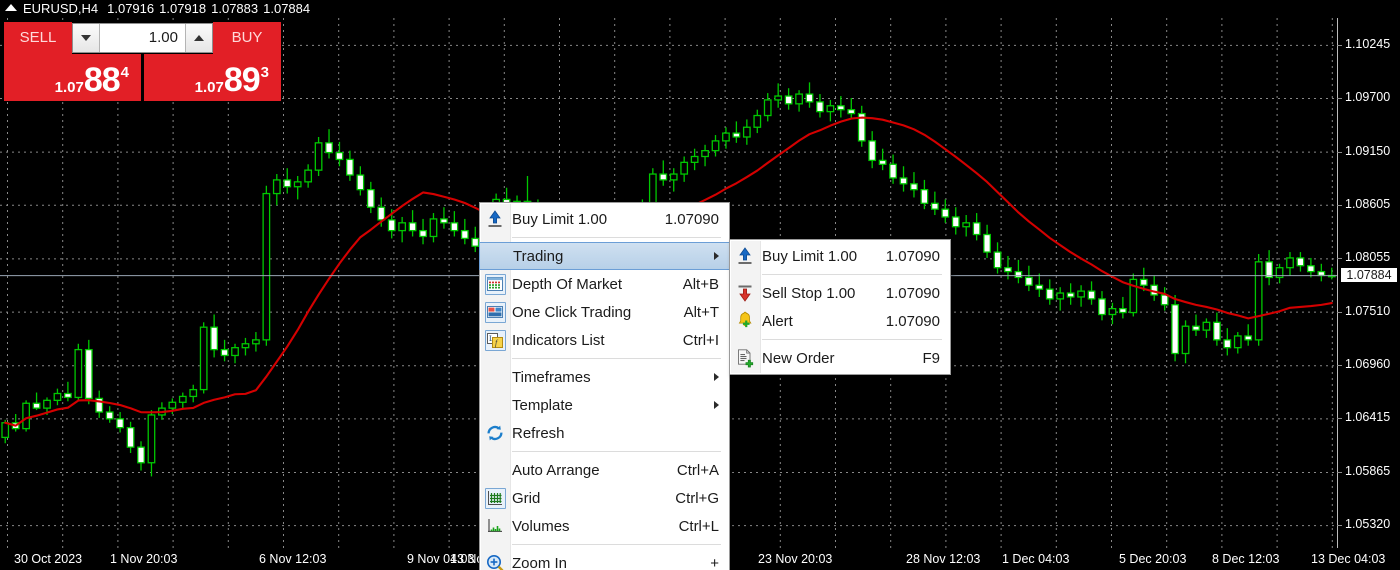 The image size is (1400, 570). What do you see at coordinates (538, 256) in the screenshot?
I see `menu-item-label: Trading` at bounding box center [538, 256].